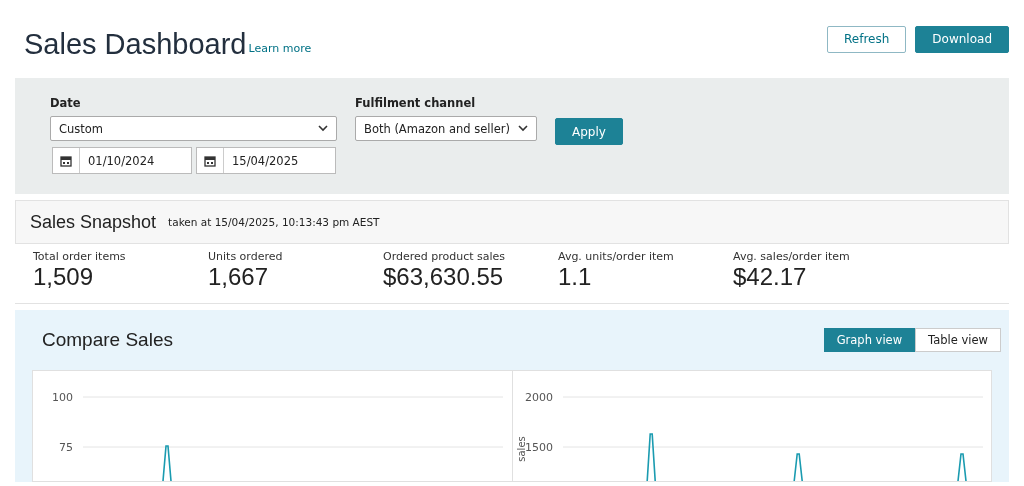 This screenshot has width=1024, height=486. Describe the element at coordinates (246, 256) in the screenshot. I see `metric-label: Units ordered` at that location.